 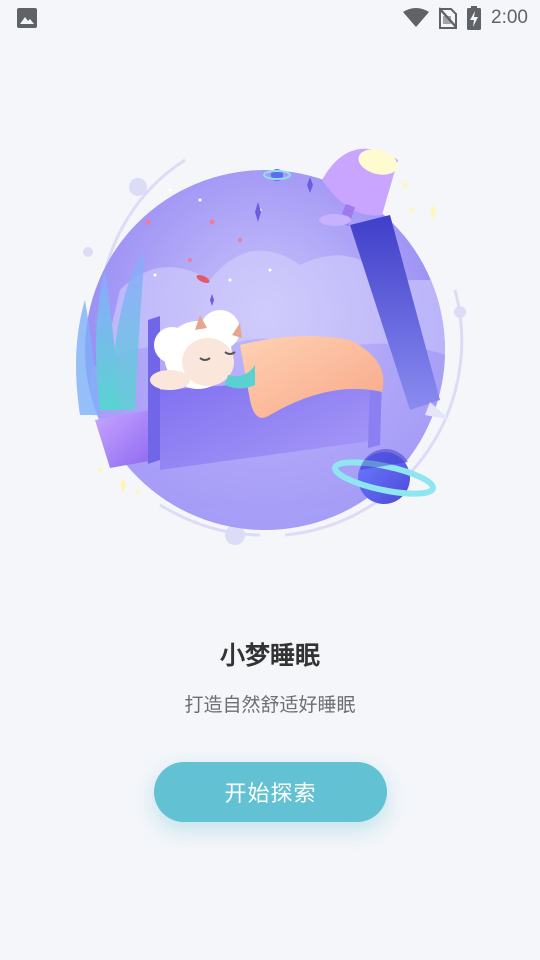 What do you see at coordinates (465, 18) in the screenshot?
I see `status-icons: 2:00` at bounding box center [465, 18].